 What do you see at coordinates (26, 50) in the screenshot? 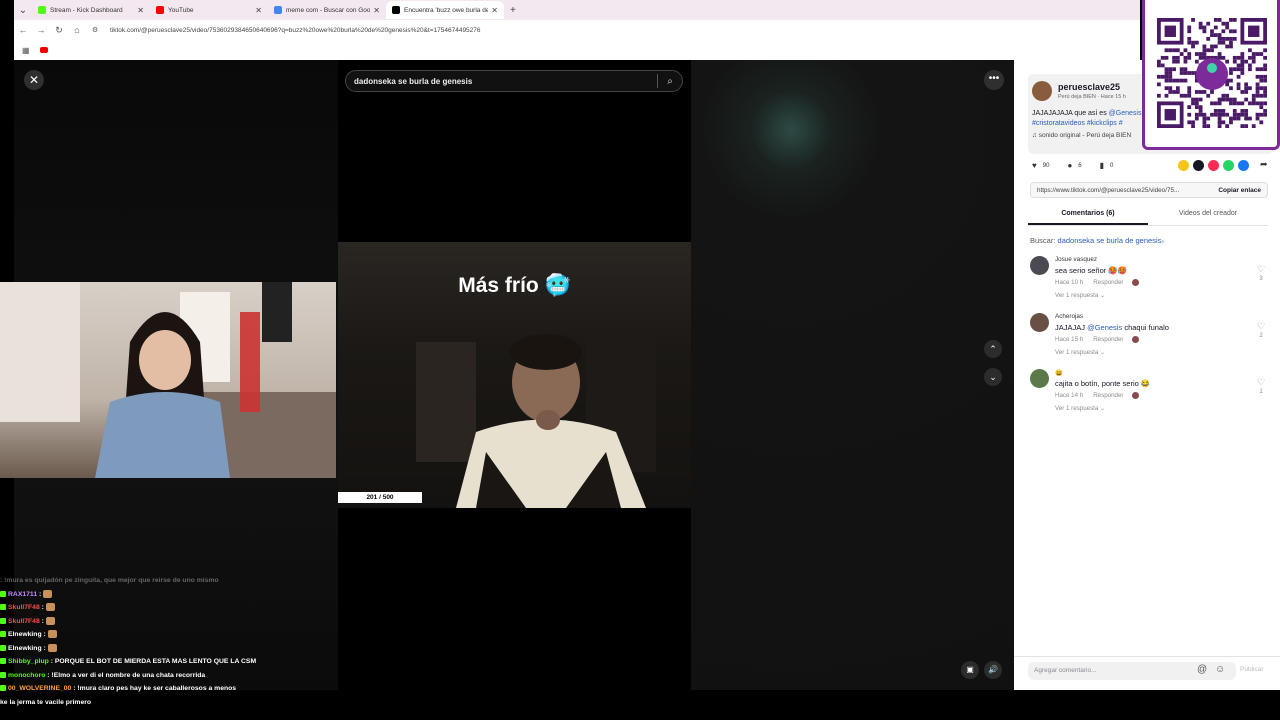
I see `apps-icon: ▦` at bounding box center [26, 50].